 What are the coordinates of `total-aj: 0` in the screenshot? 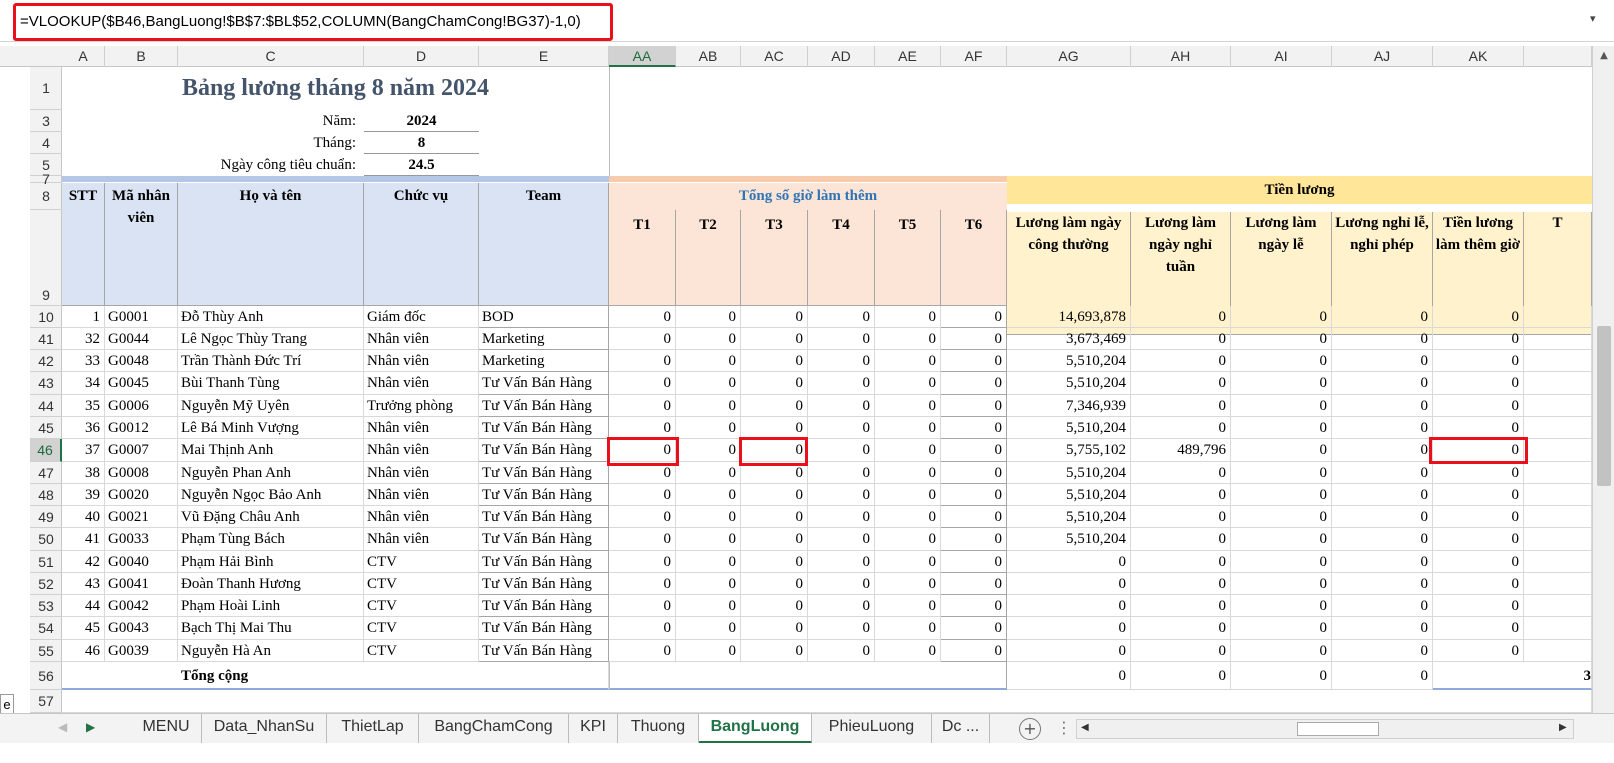 It's located at (1382, 676).